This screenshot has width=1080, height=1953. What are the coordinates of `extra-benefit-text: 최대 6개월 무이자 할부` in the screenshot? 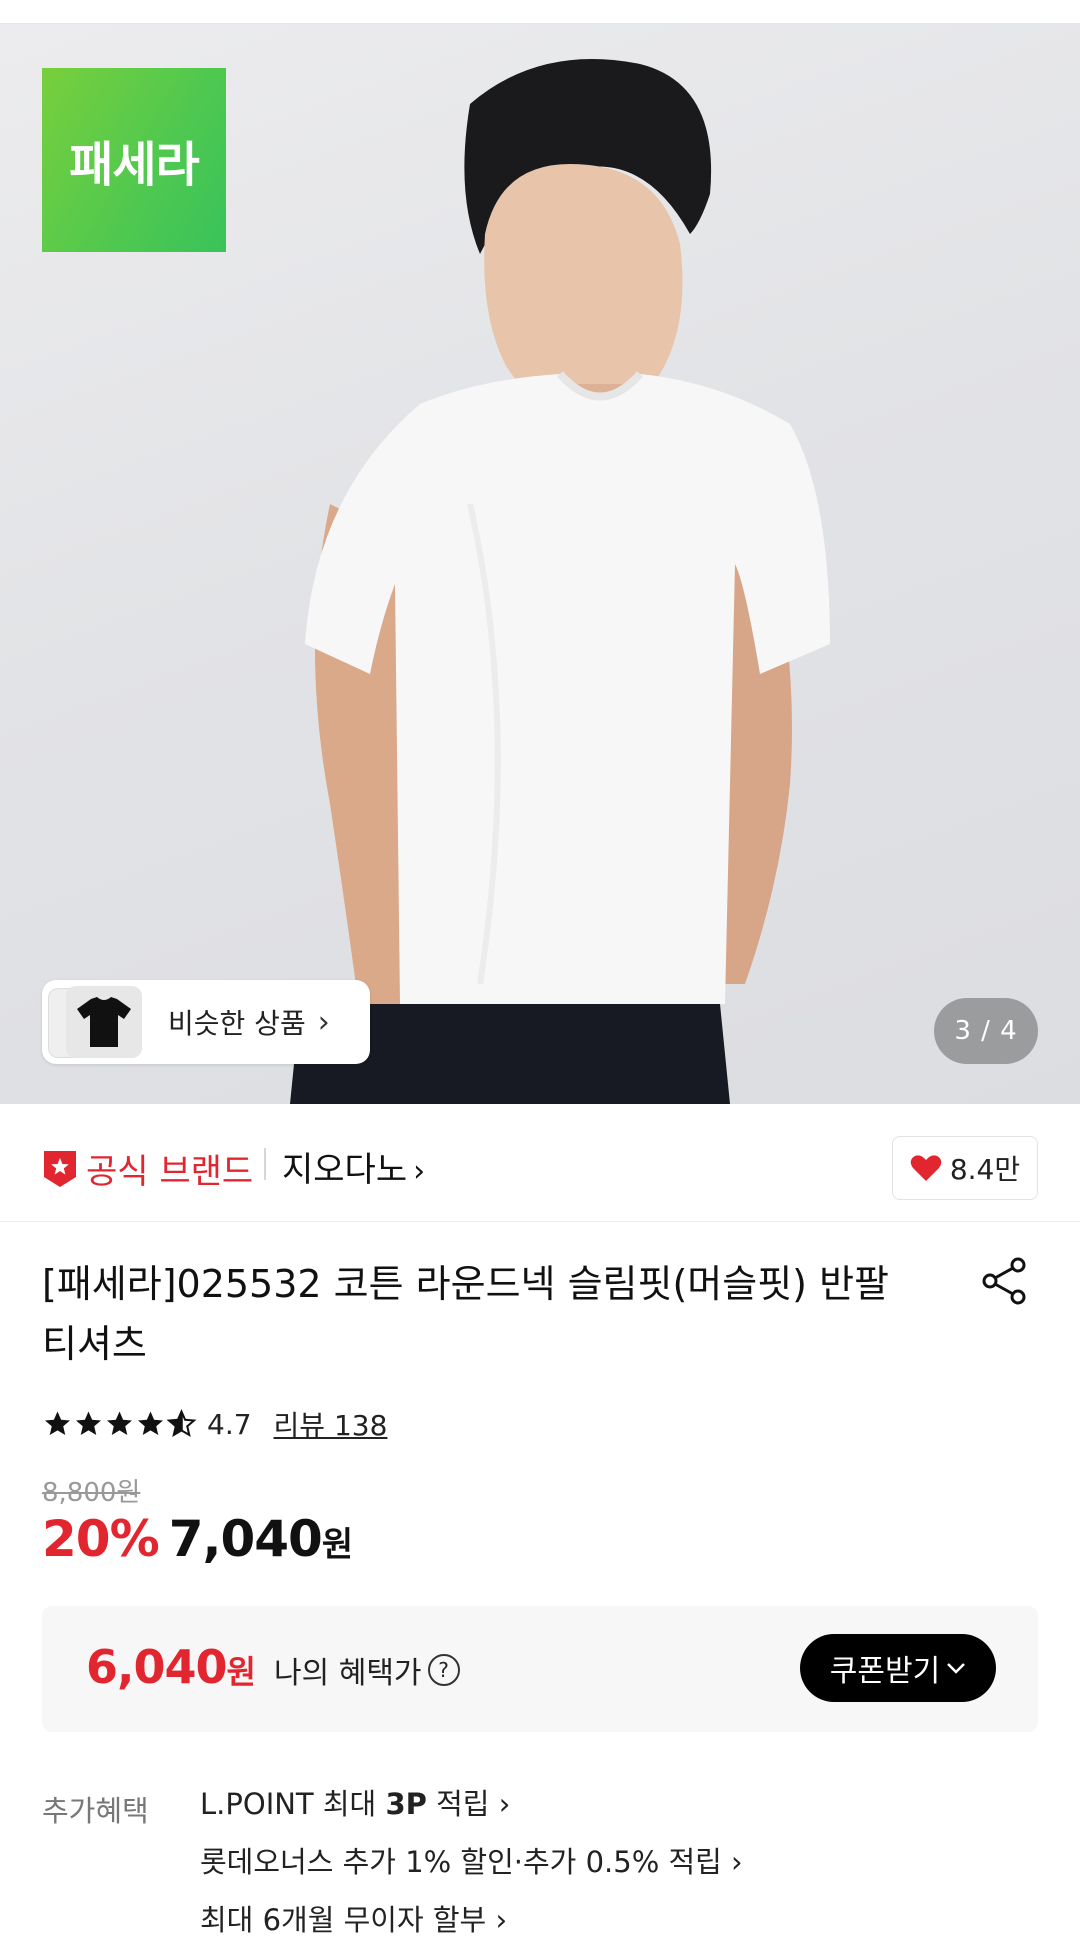 It's located at (343, 1920).